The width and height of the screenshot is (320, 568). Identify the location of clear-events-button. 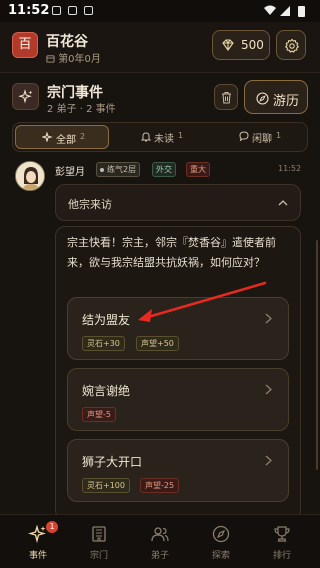
(226, 97).